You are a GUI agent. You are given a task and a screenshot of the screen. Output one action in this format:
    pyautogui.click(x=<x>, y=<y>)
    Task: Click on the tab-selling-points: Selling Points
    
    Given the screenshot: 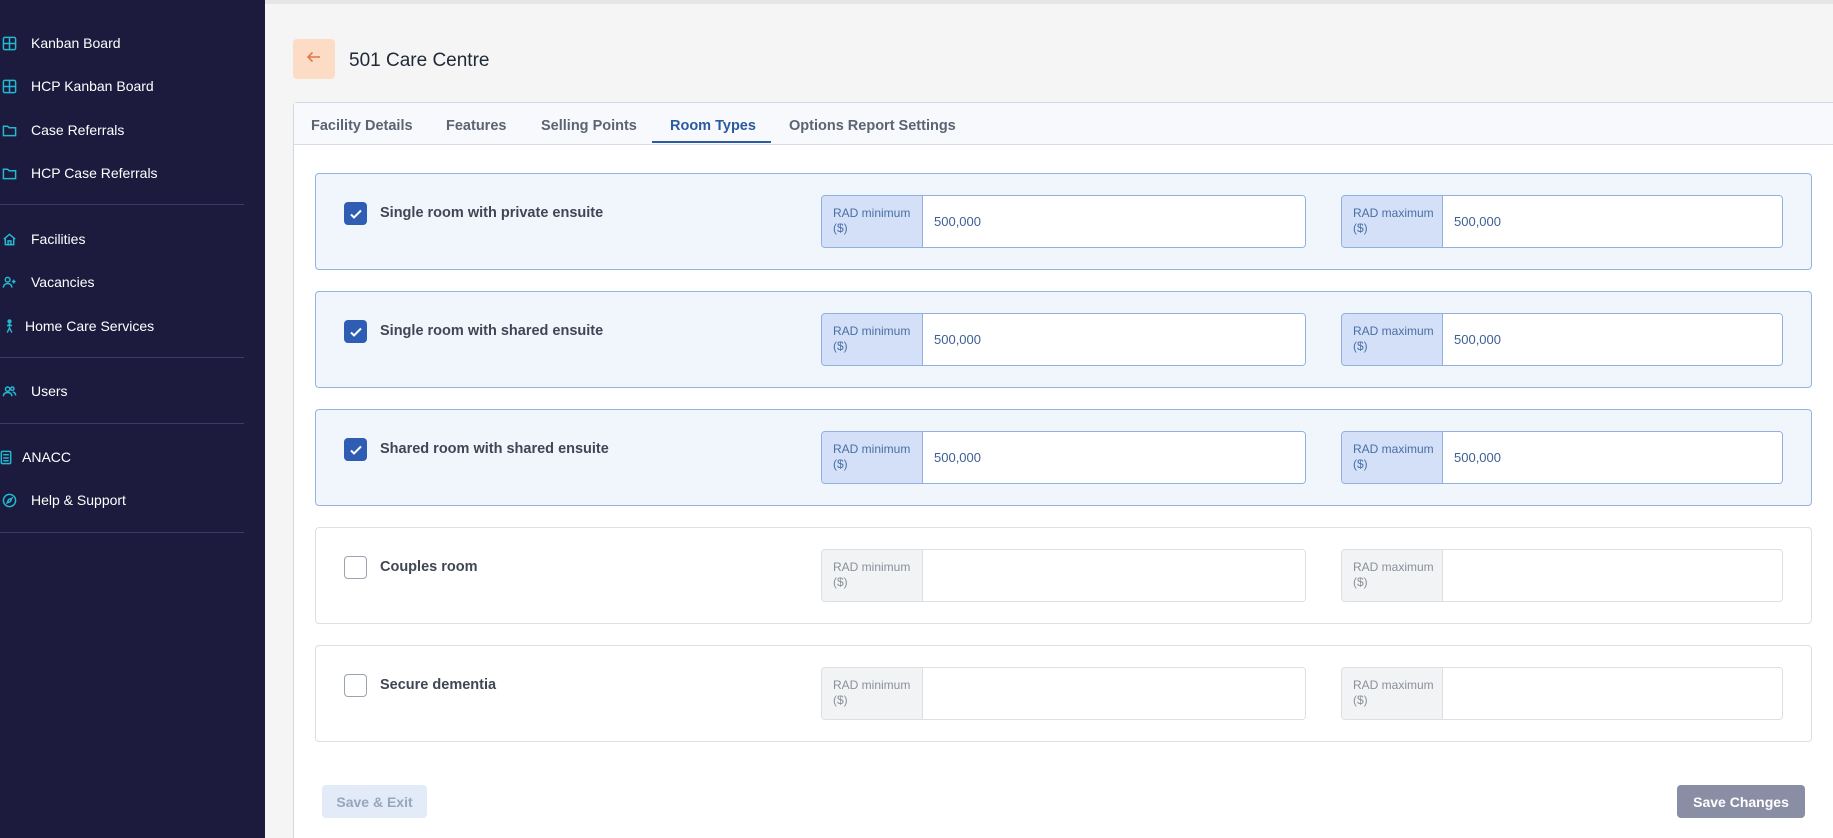 What is the action you would take?
    pyautogui.click(x=589, y=126)
    